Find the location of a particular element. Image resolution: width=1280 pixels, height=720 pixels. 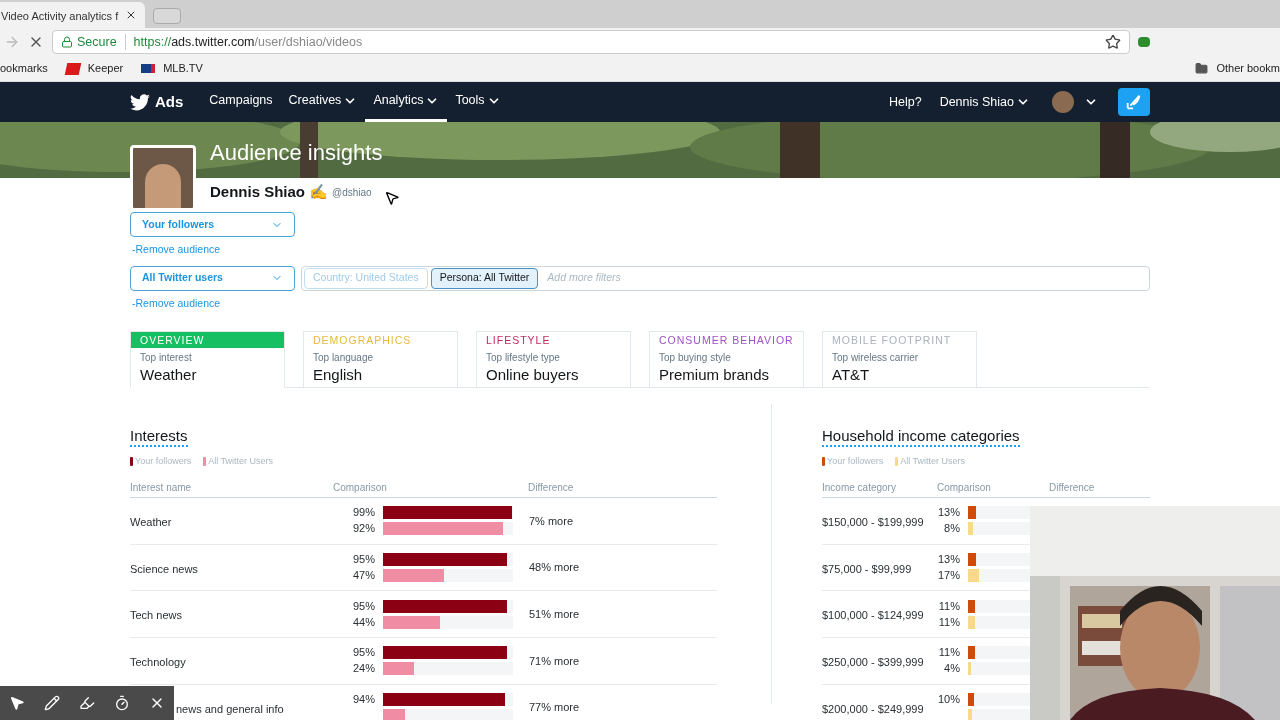

category-label: LIFESTYLE is located at coordinates (518, 340).